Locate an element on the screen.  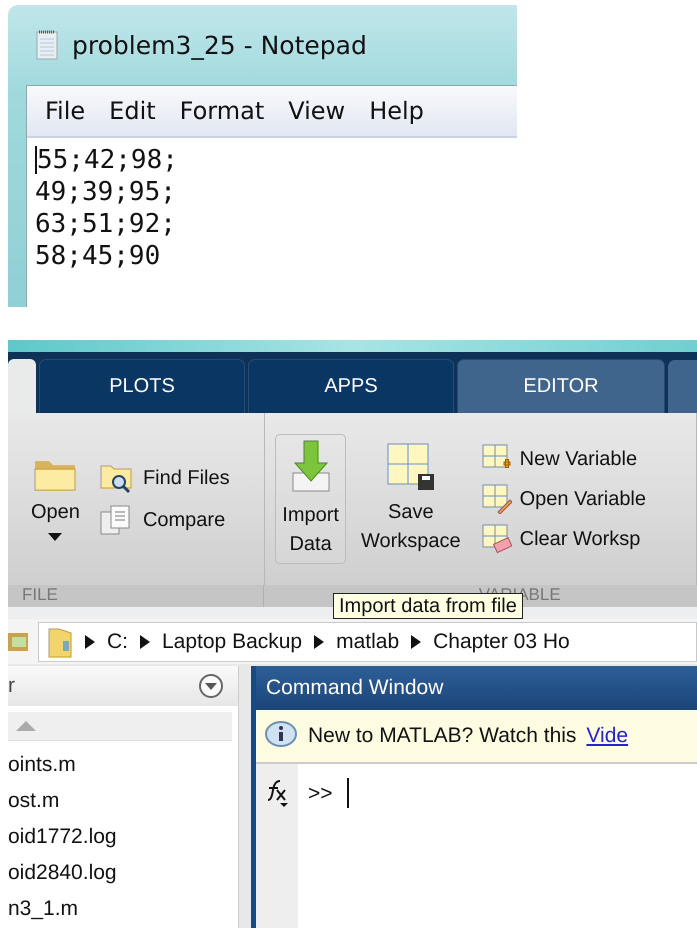
file-name: n3_1.m is located at coordinates (123, 909).